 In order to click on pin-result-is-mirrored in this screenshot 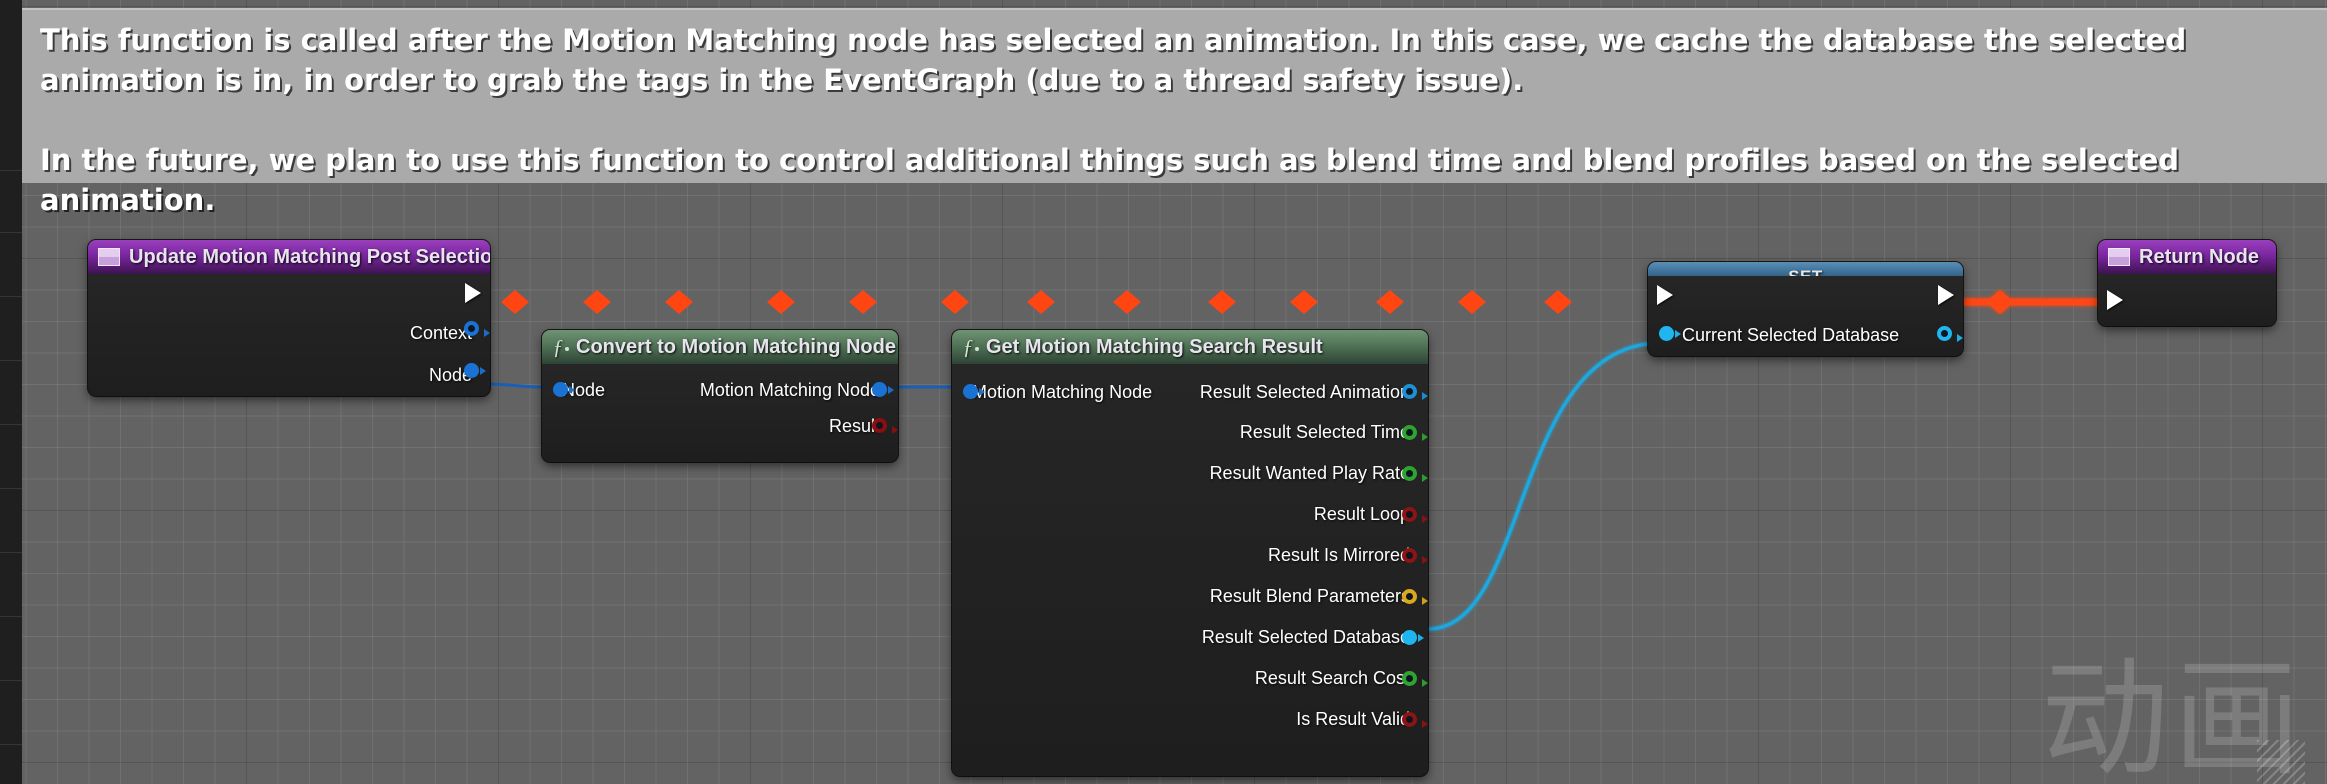, I will do `click(1415, 556)`.